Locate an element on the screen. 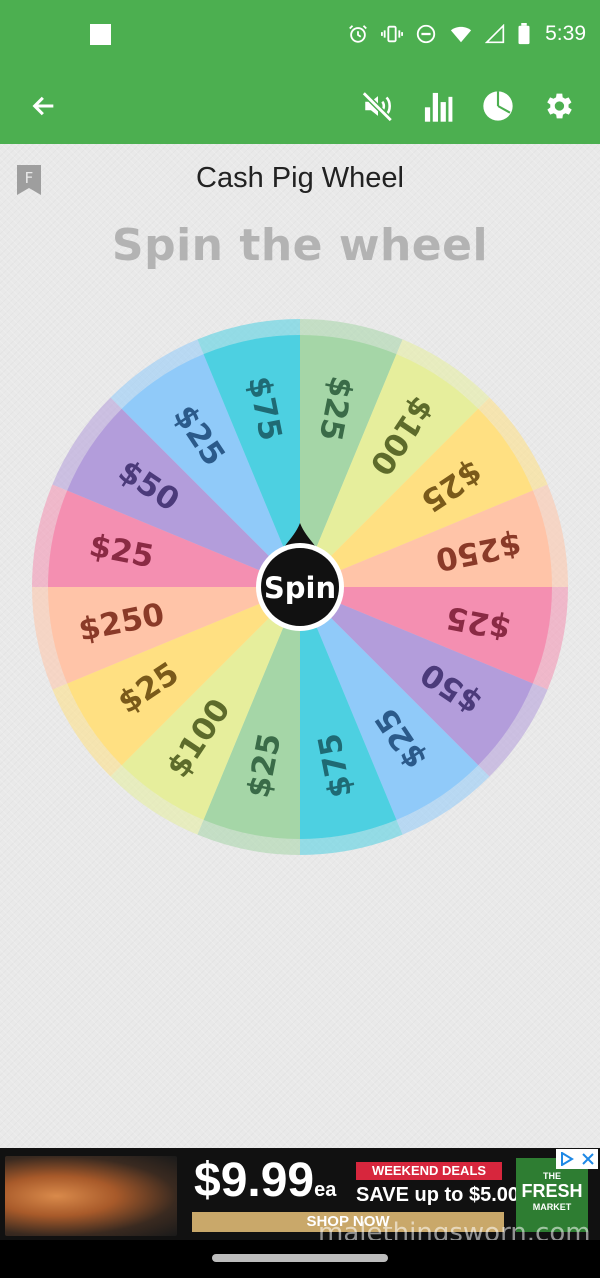 The height and width of the screenshot is (1278, 600). ad-brand-line2: FRESH is located at coordinates (552, 1191).